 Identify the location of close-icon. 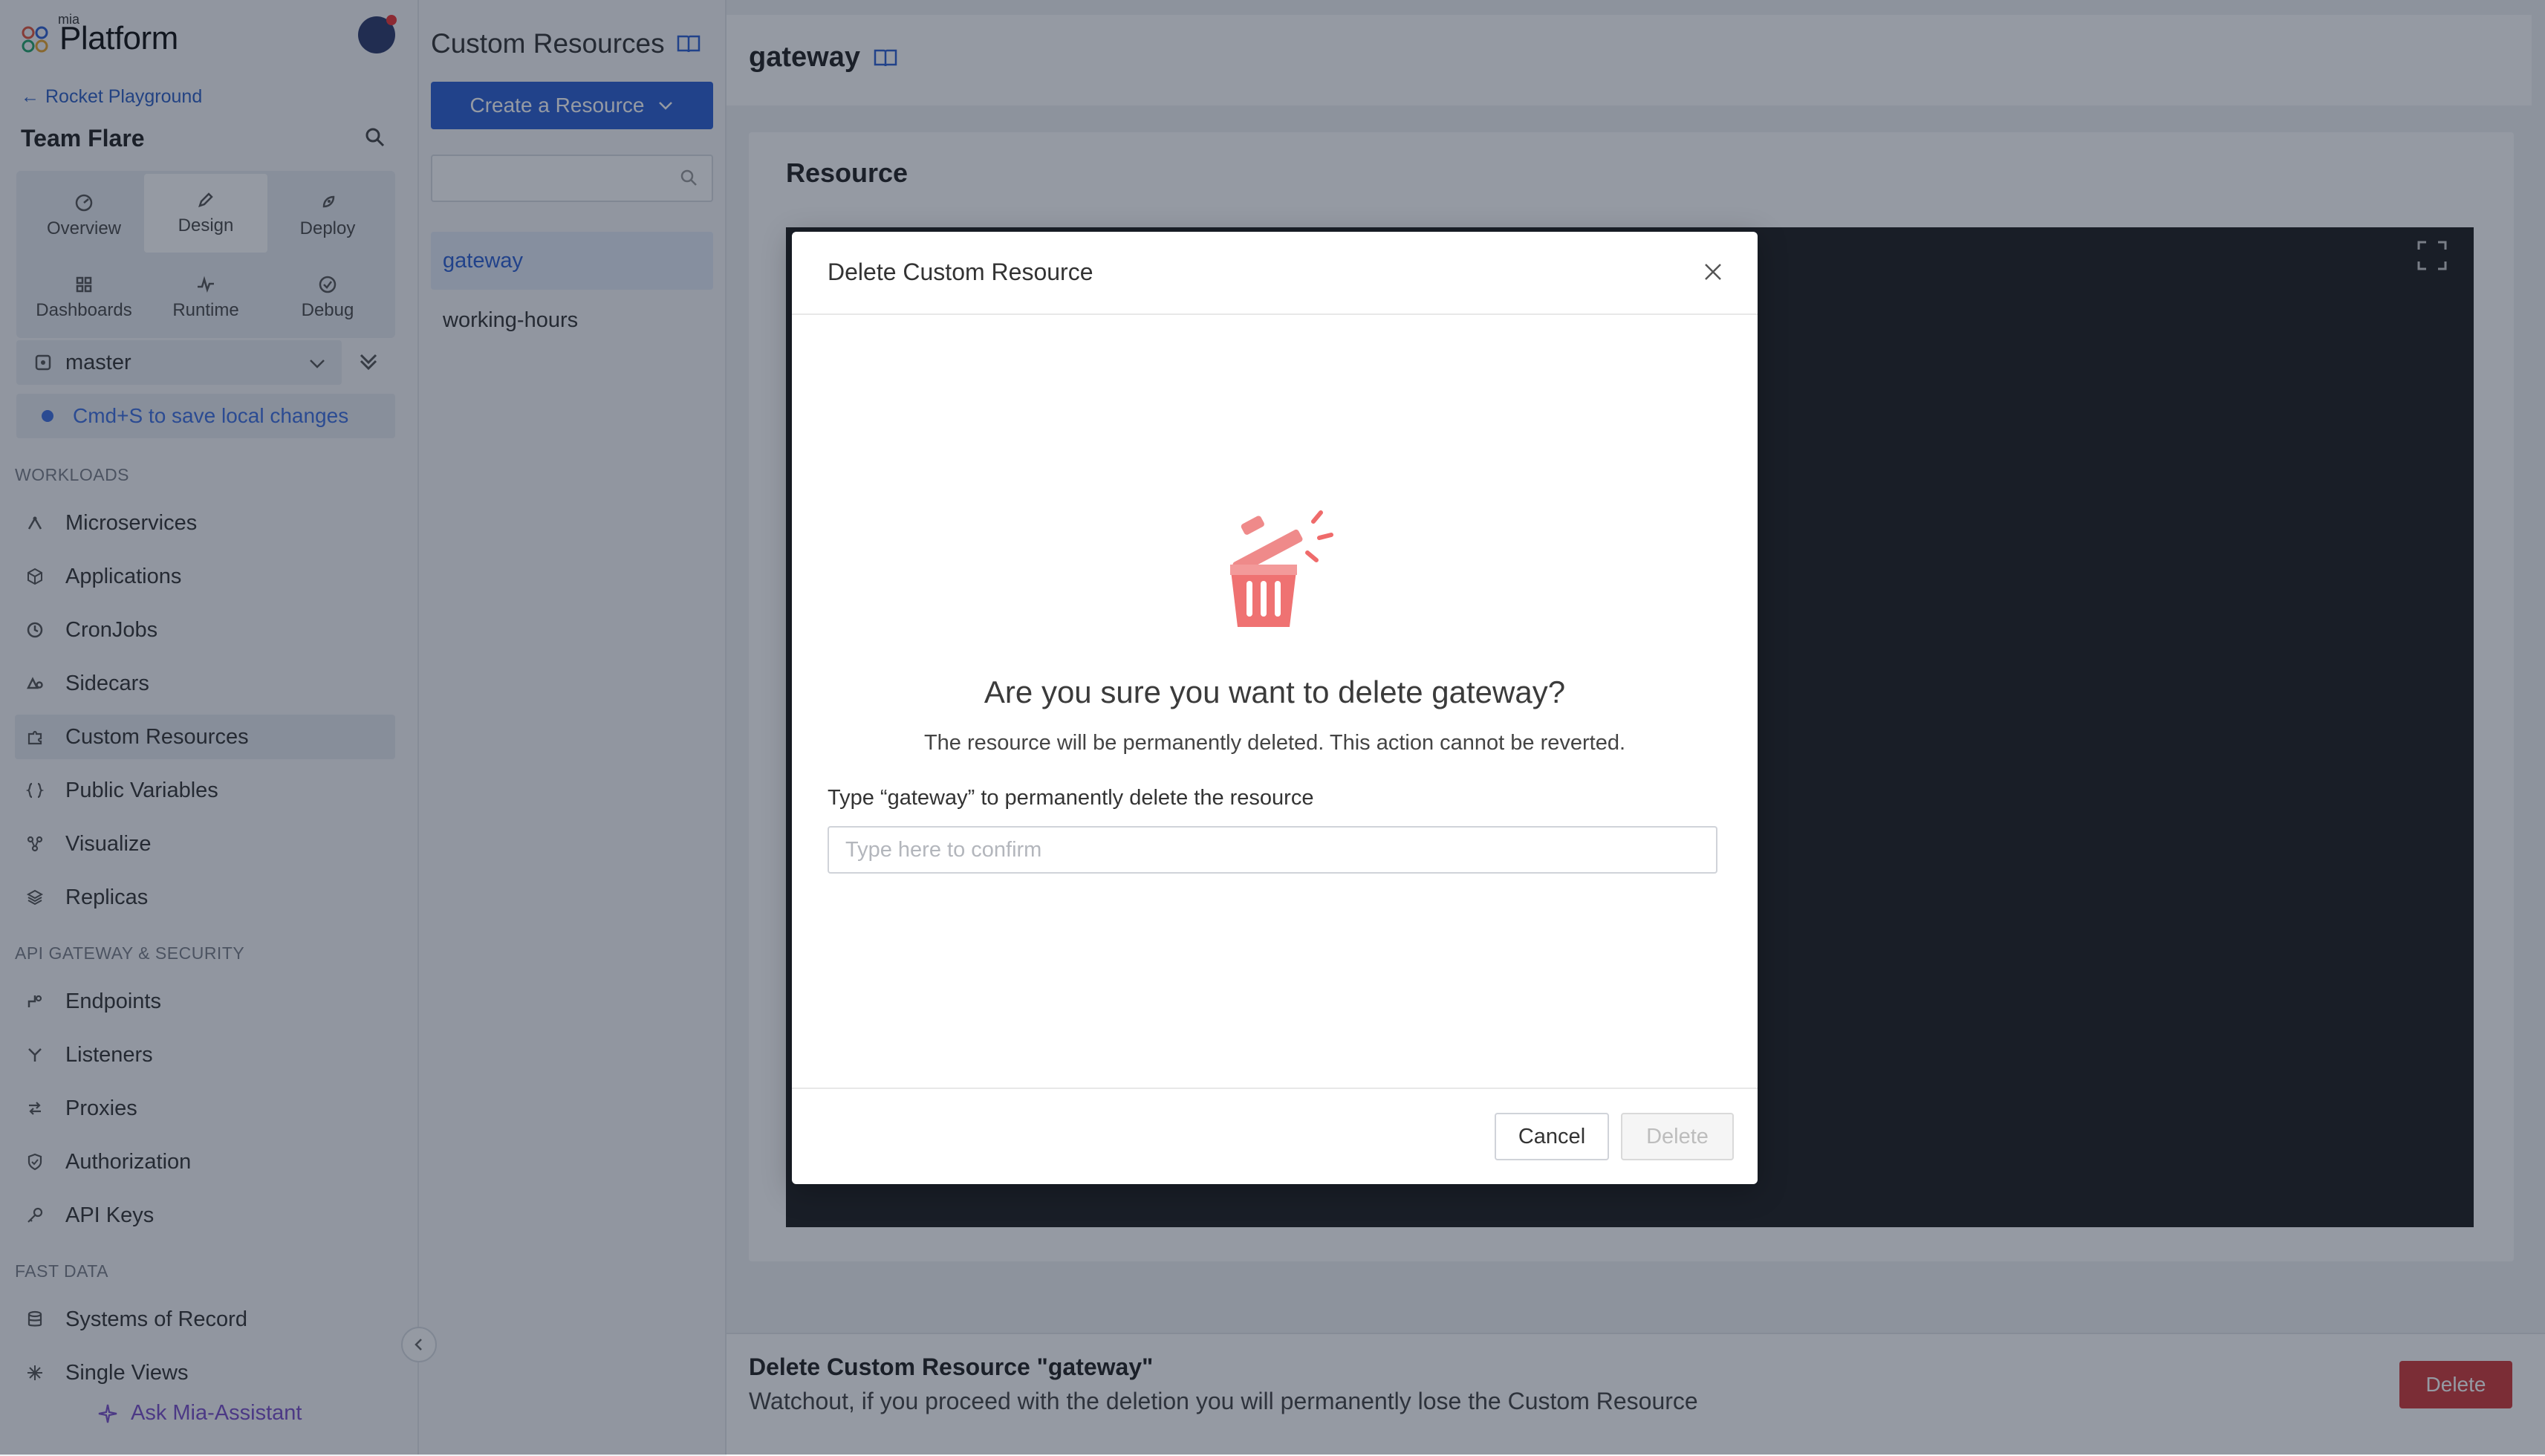
(1713, 272).